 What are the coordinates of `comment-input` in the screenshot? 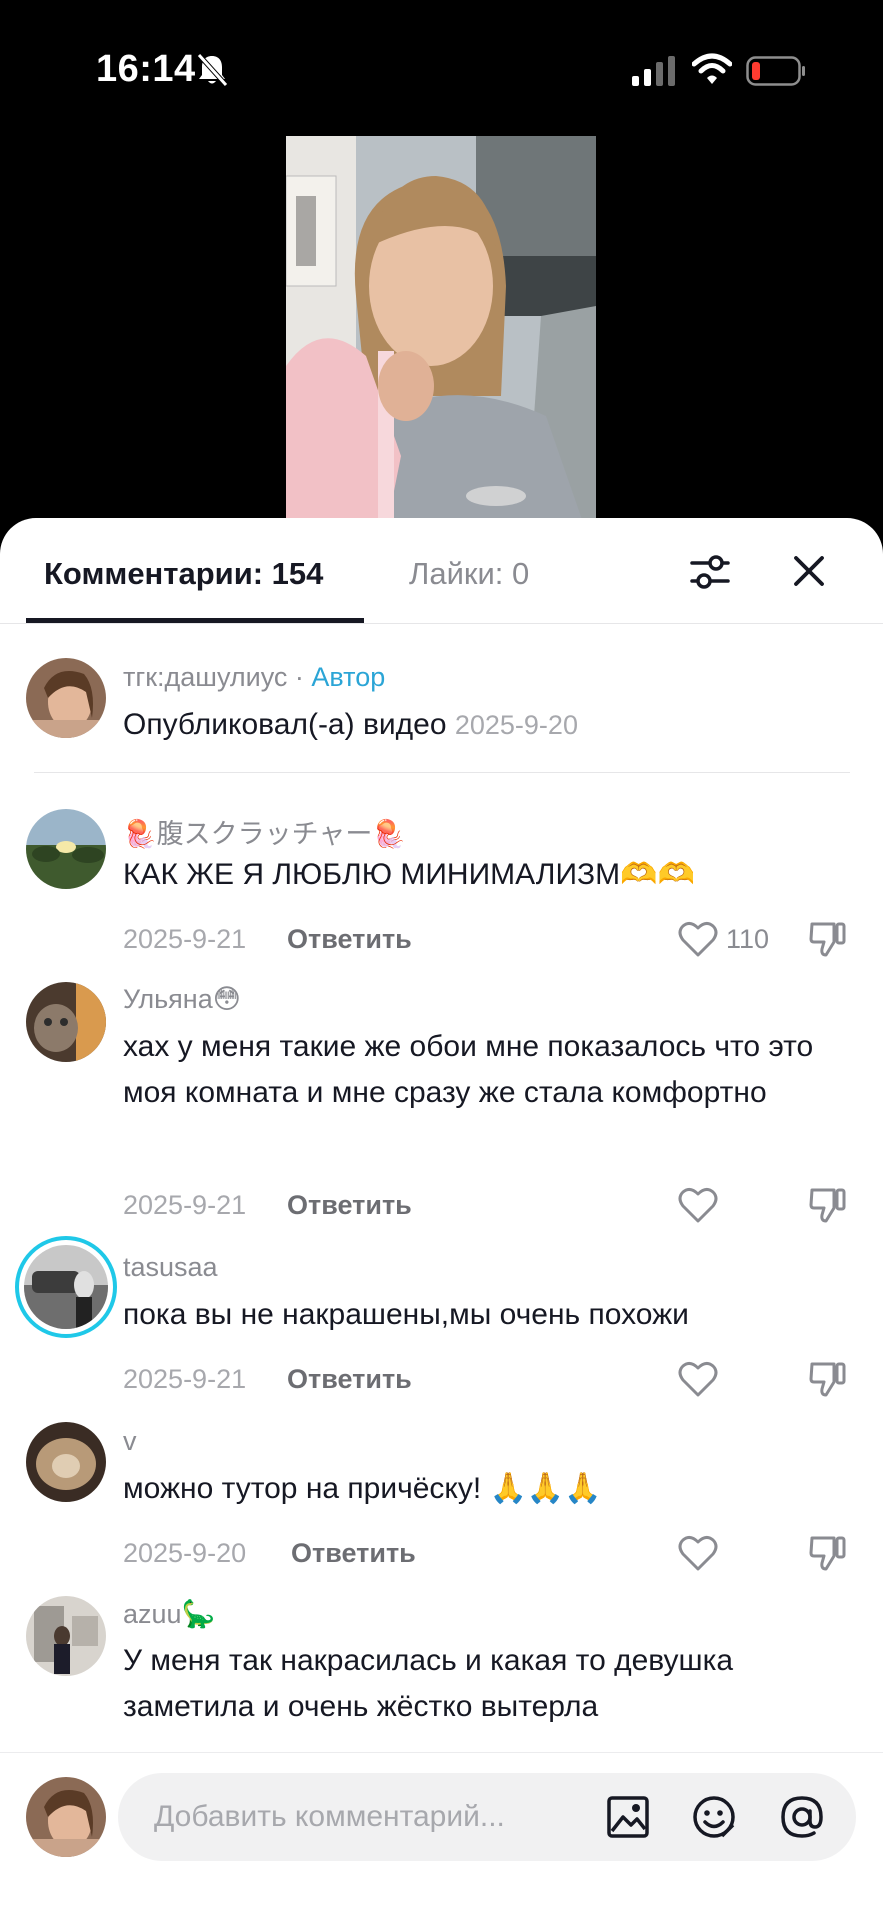 It's located at (364, 1817).